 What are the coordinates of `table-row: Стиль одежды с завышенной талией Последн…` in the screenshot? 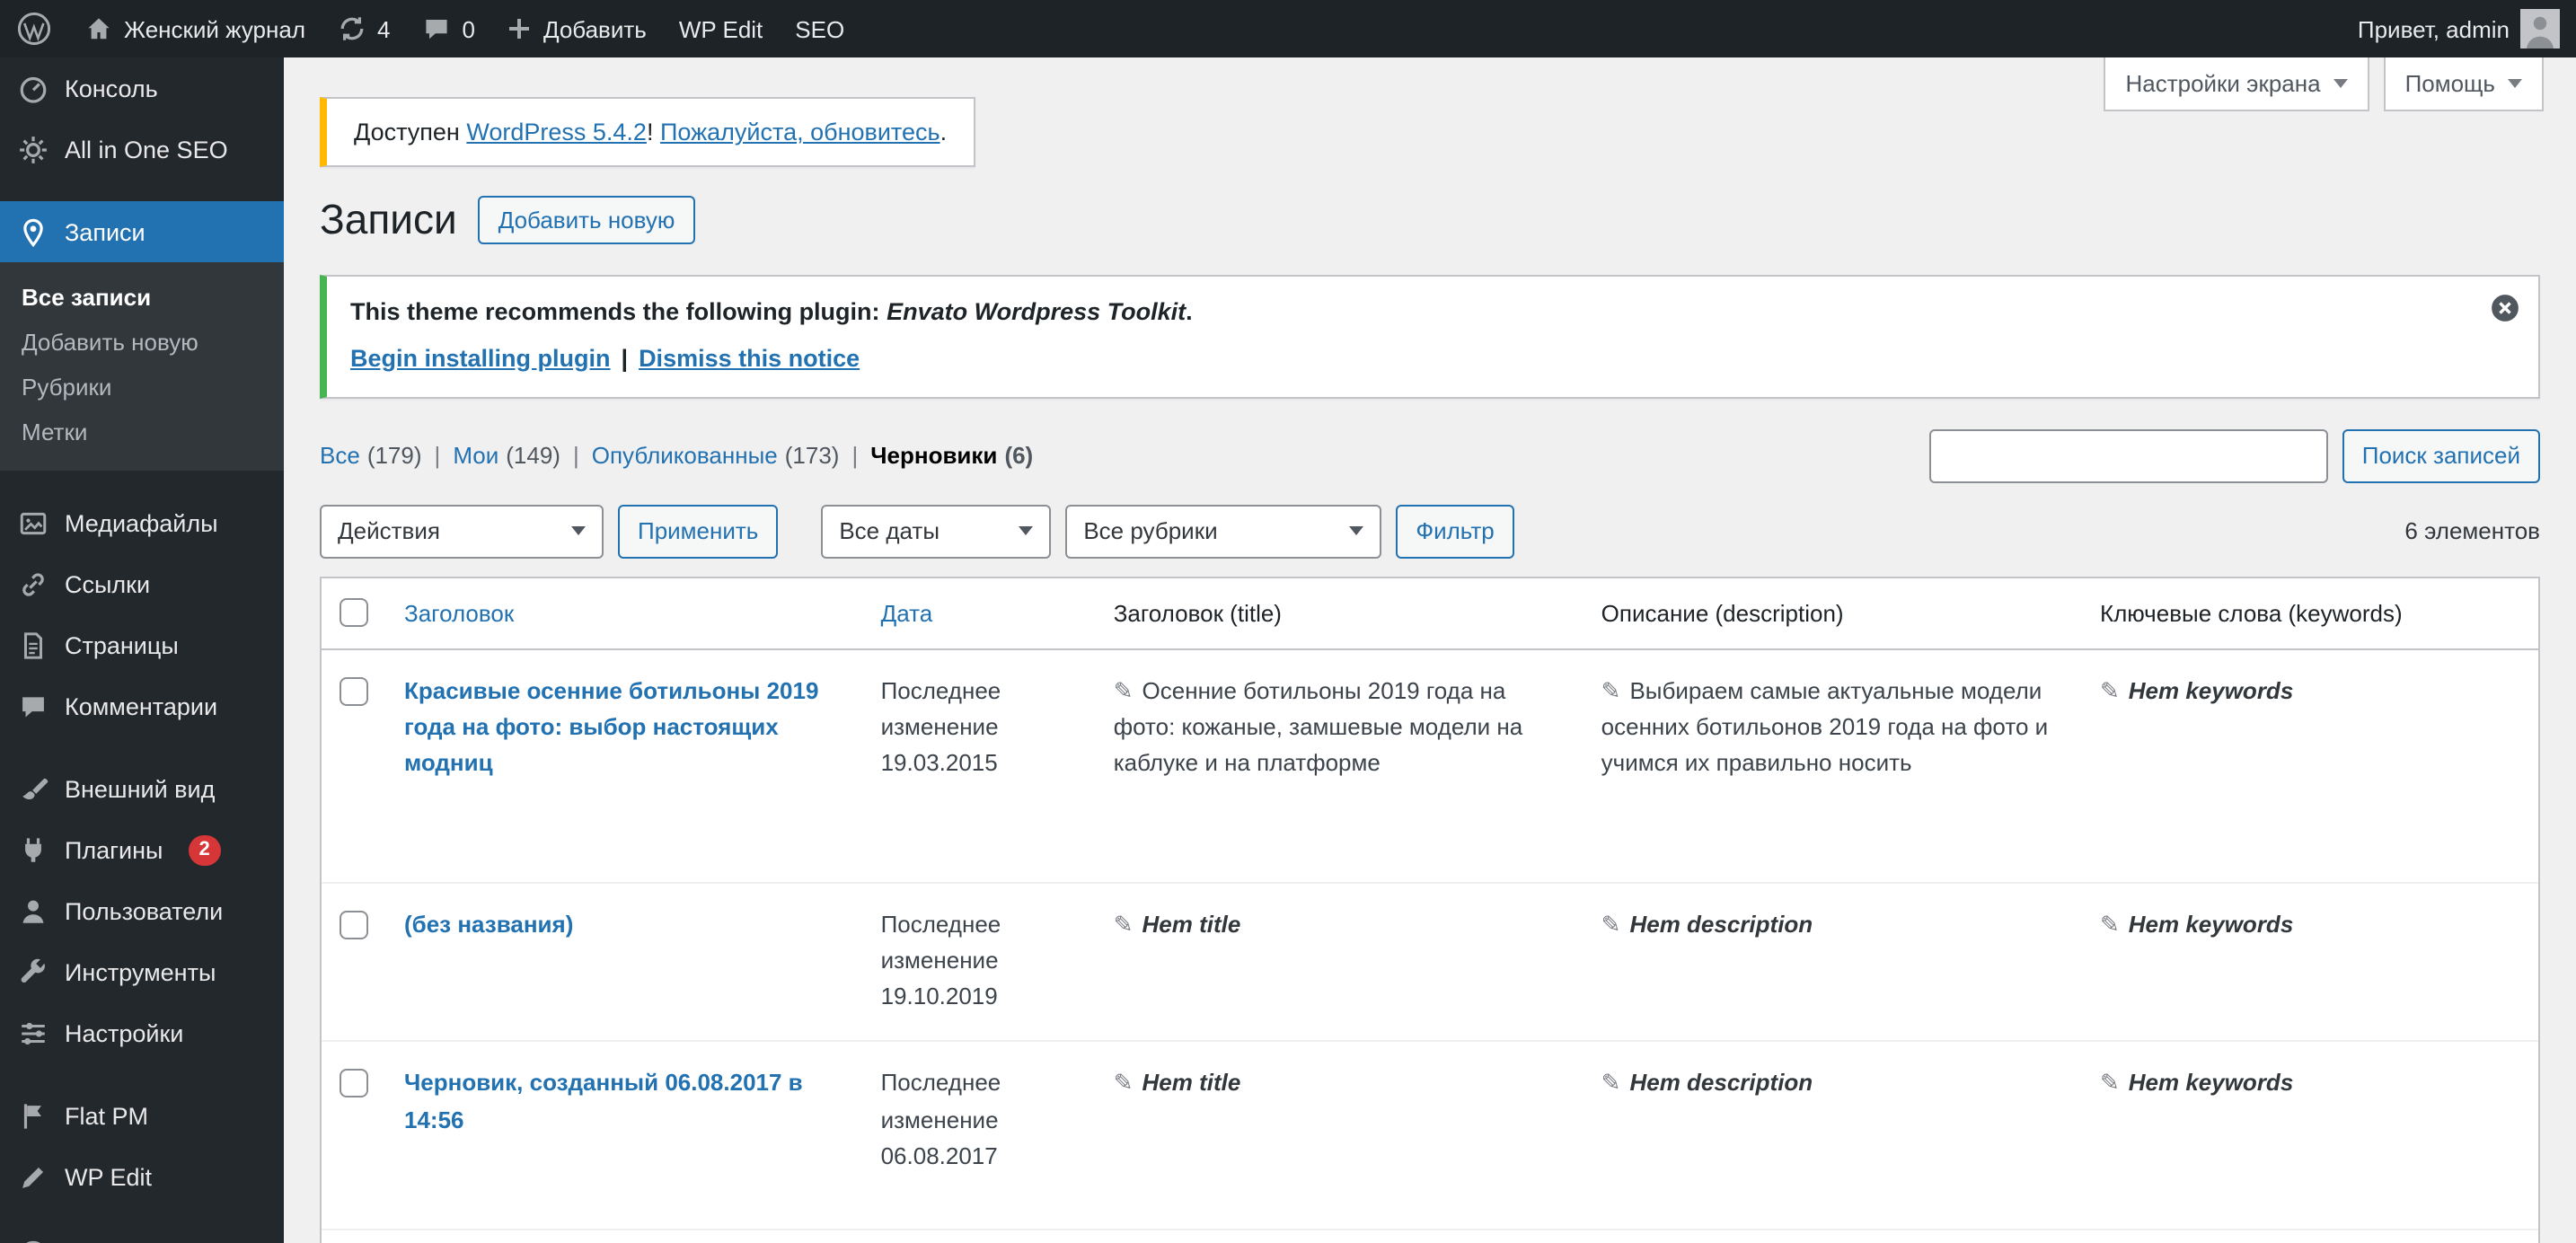 It's located at (1430, 1235).